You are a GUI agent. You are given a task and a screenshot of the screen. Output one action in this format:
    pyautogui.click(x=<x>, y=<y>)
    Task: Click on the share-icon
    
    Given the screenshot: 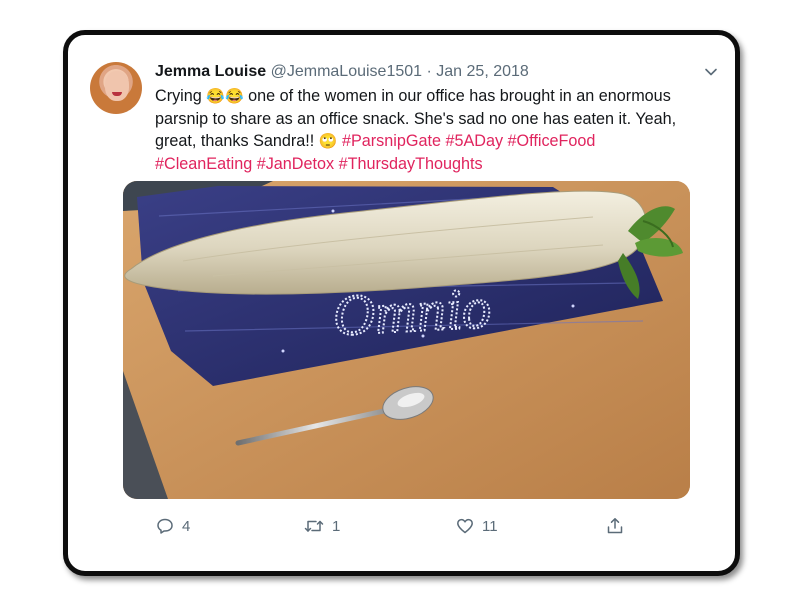 What is the action you would take?
    pyautogui.click(x=615, y=526)
    